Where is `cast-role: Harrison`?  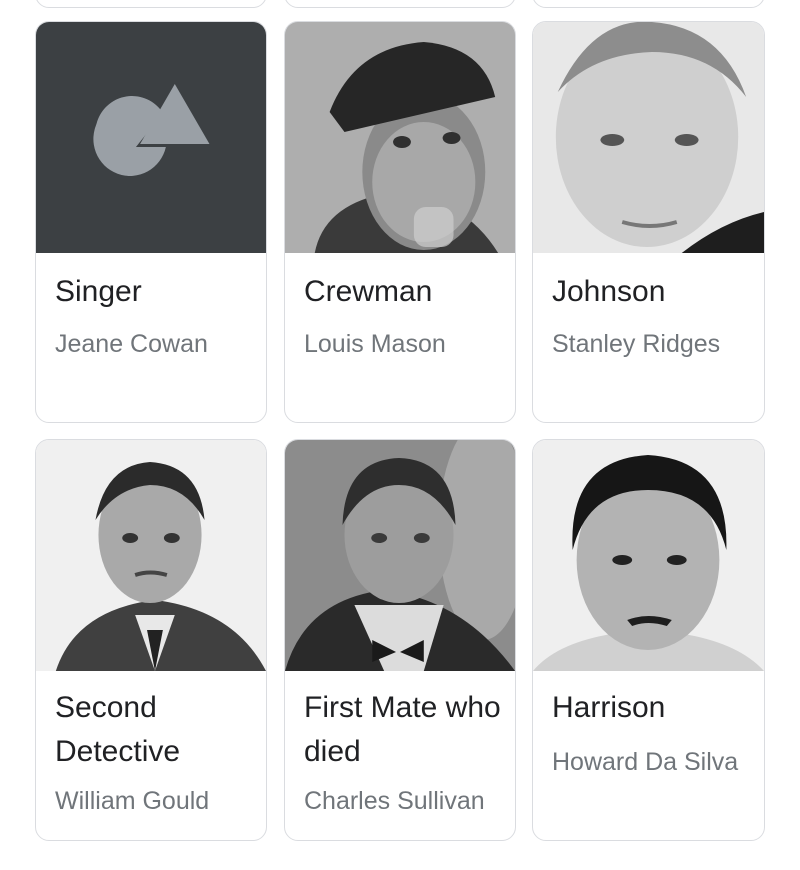 cast-role: Harrison is located at coordinates (609, 707).